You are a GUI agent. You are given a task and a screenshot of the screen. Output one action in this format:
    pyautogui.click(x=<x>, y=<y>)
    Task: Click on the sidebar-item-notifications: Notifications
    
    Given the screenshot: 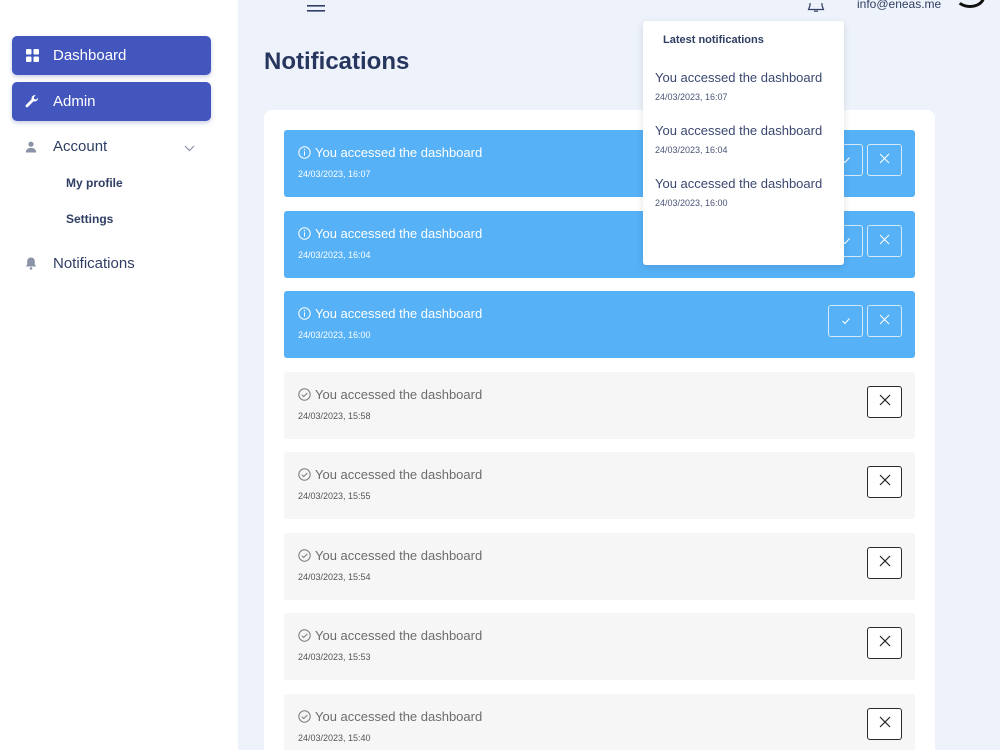 What is the action you would take?
    pyautogui.click(x=79, y=263)
    